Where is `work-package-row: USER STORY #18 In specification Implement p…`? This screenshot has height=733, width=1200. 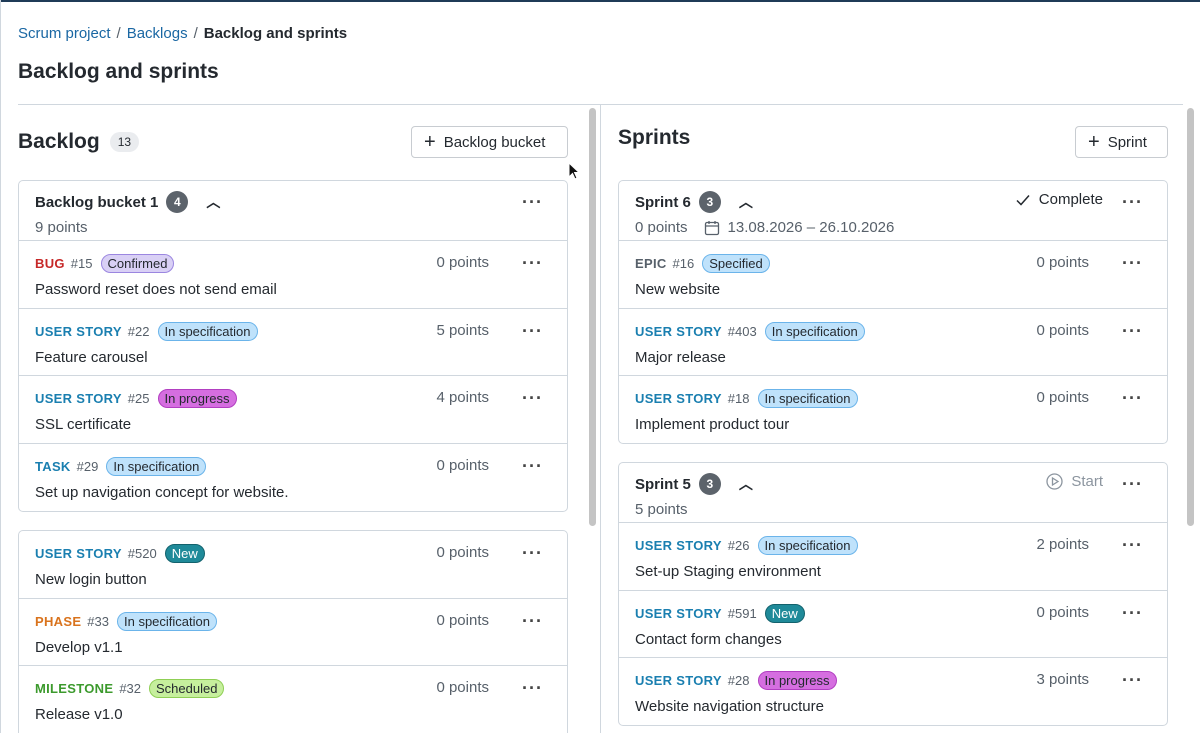
work-package-row: USER STORY #18 In specification Implement p… is located at coordinates (893, 409).